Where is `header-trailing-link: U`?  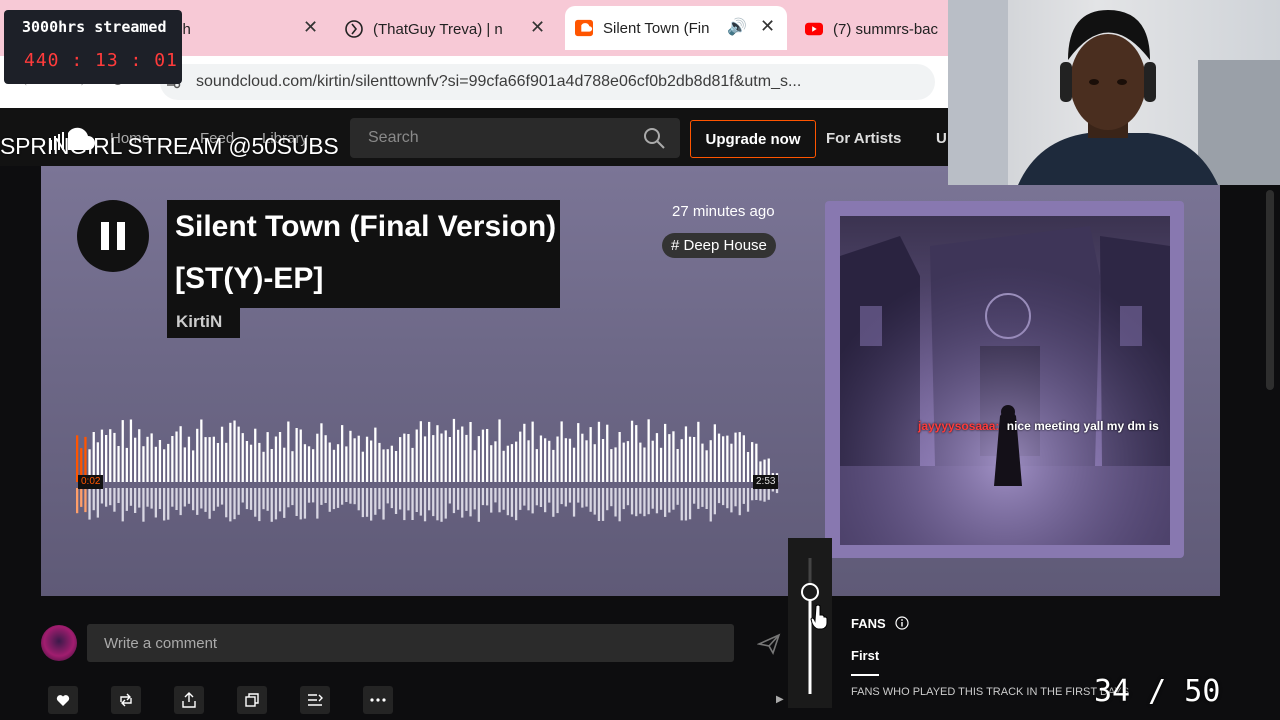 header-trailing-link: U is located at coordinates (941, 138).